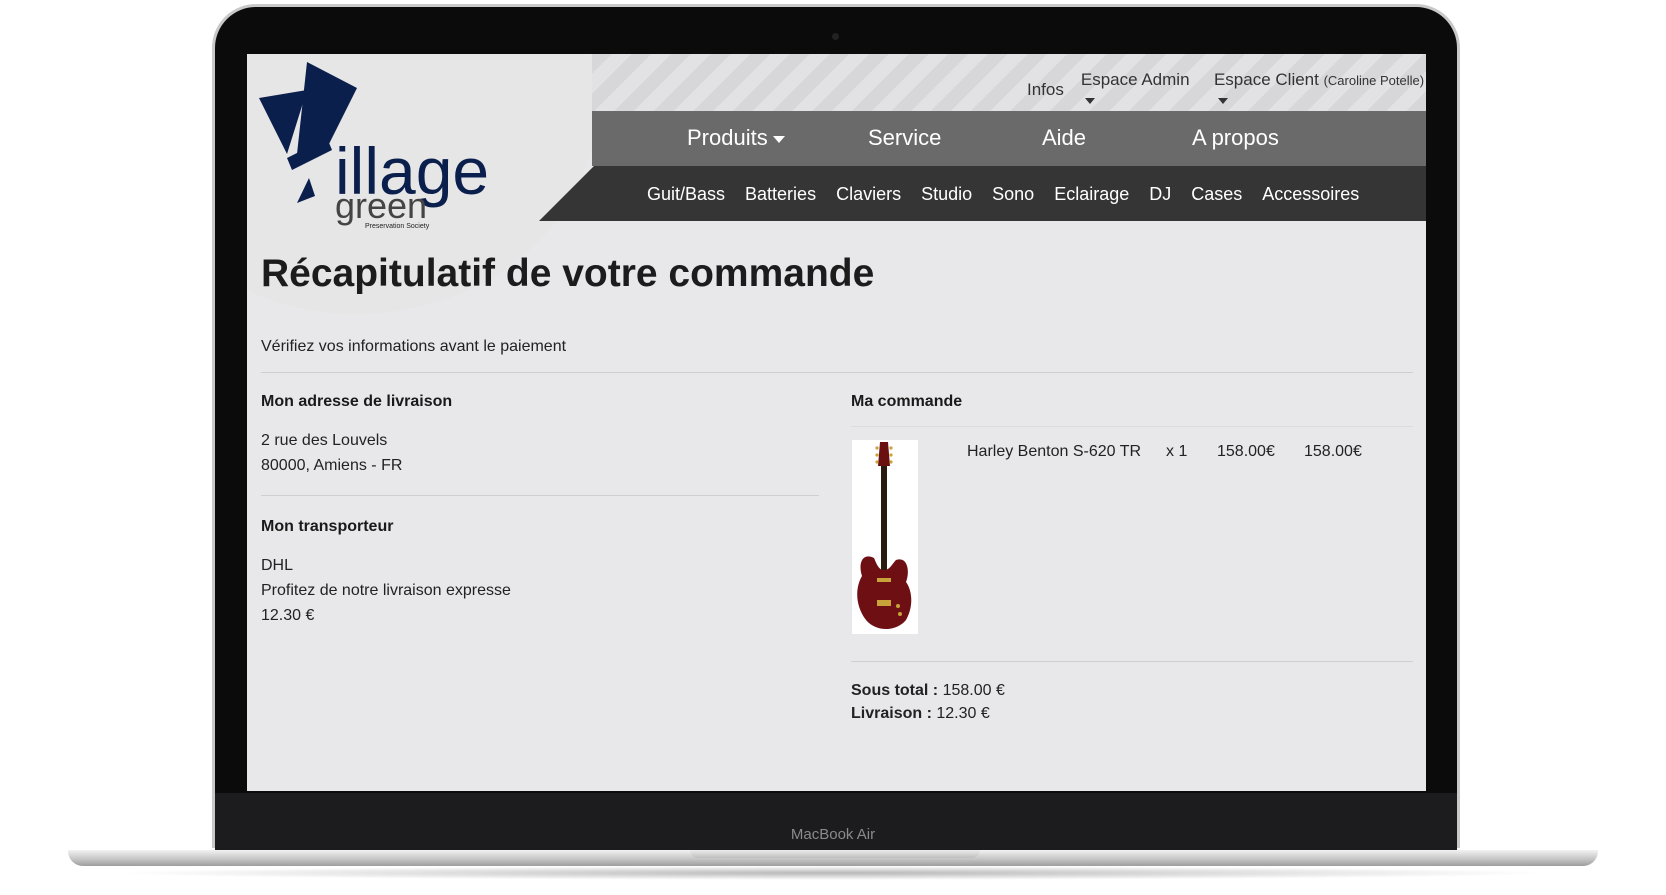  I want to click on shipping-row: Livraison : 12.30 €, so click(920, 713).